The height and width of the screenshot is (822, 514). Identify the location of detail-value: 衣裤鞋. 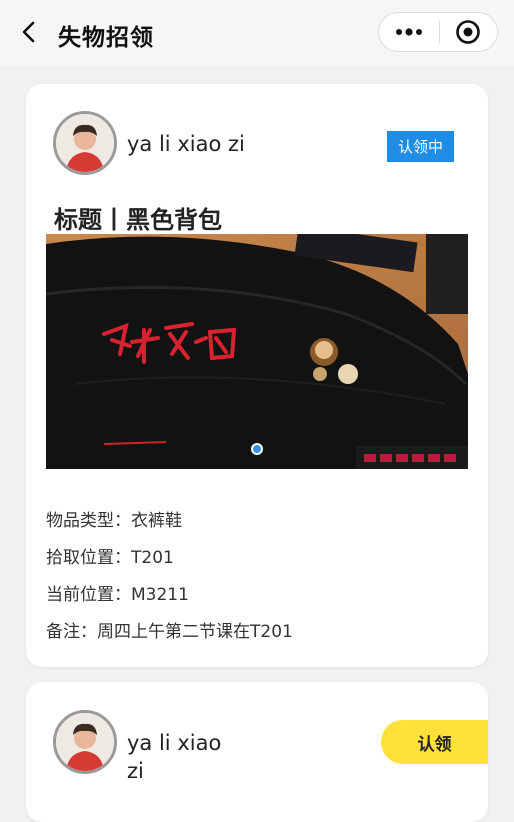
(156, 521).